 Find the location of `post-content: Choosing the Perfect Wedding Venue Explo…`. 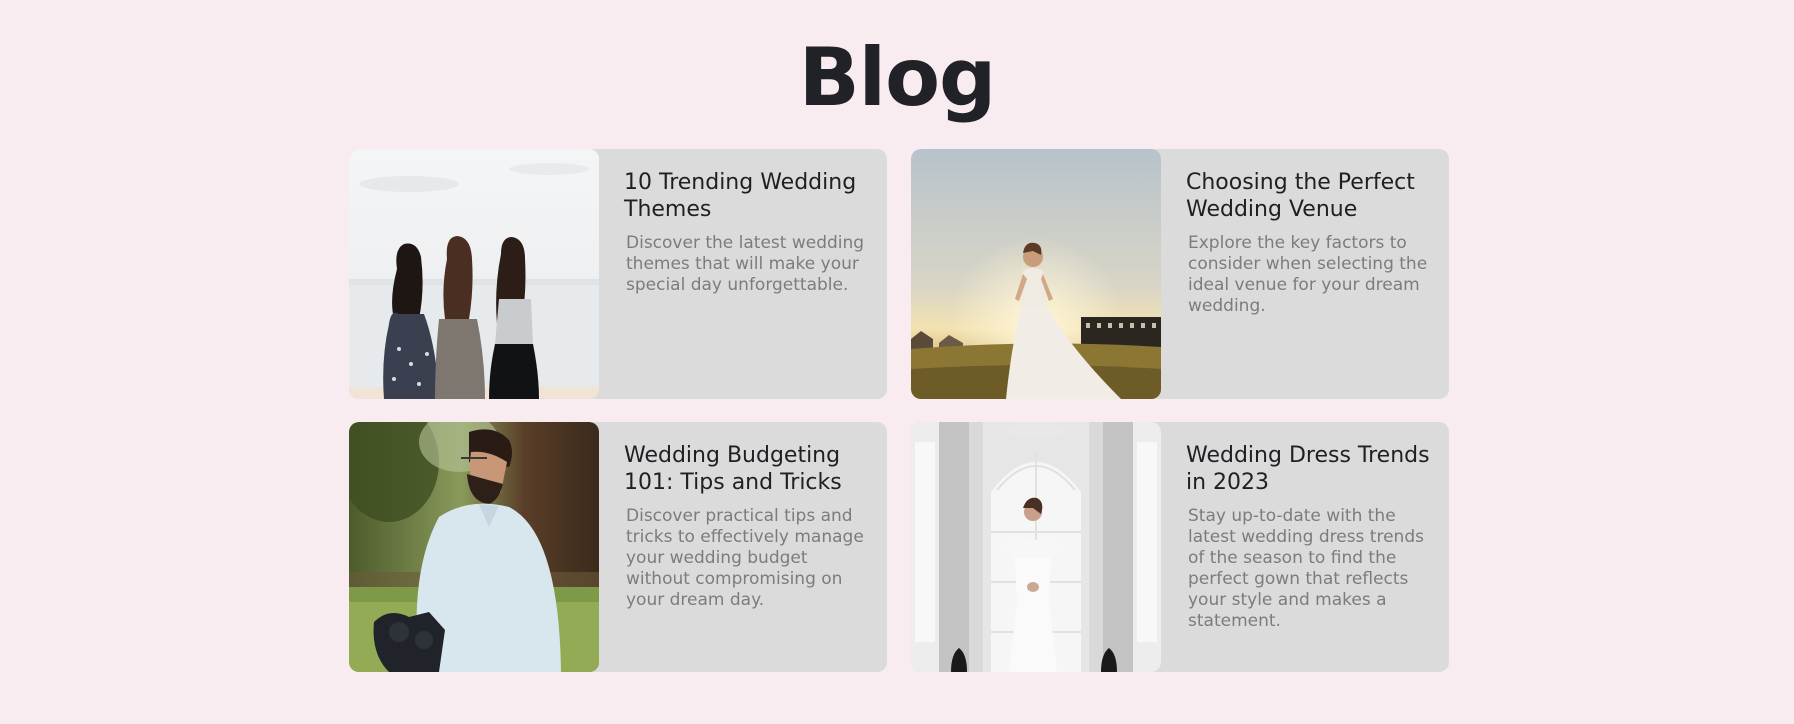

post-content: Choosing the Perfect Wedding Venue Explo… is located at coordinates (1305, 274).